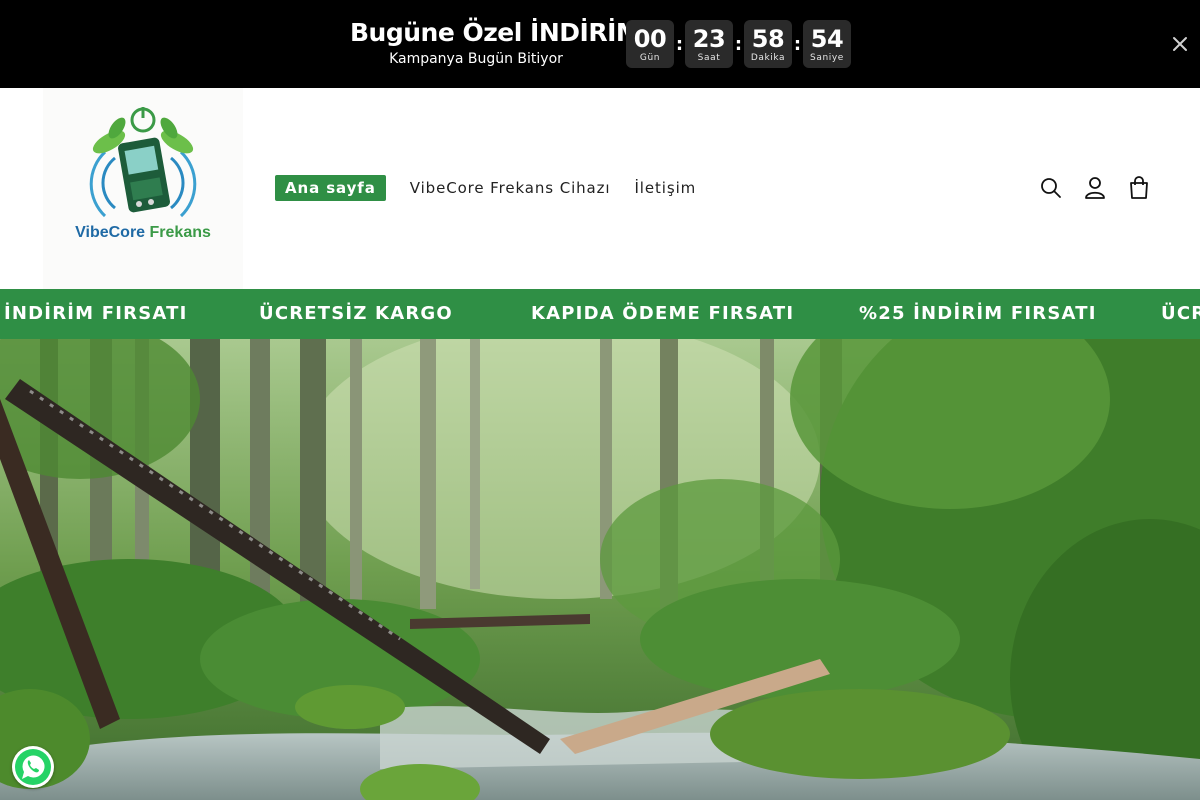 The height and width of the screenshot is (800, 1200). Describe the element at coordinates (495, 32) in the screenshot. I see `announcement-title: Bugüne Özel İNDİRİM` at that location.